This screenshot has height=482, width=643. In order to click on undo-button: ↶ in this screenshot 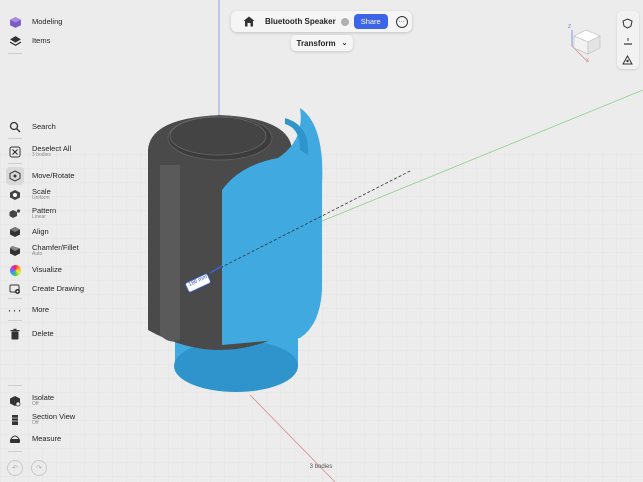, I will do `click(15, 468)`.